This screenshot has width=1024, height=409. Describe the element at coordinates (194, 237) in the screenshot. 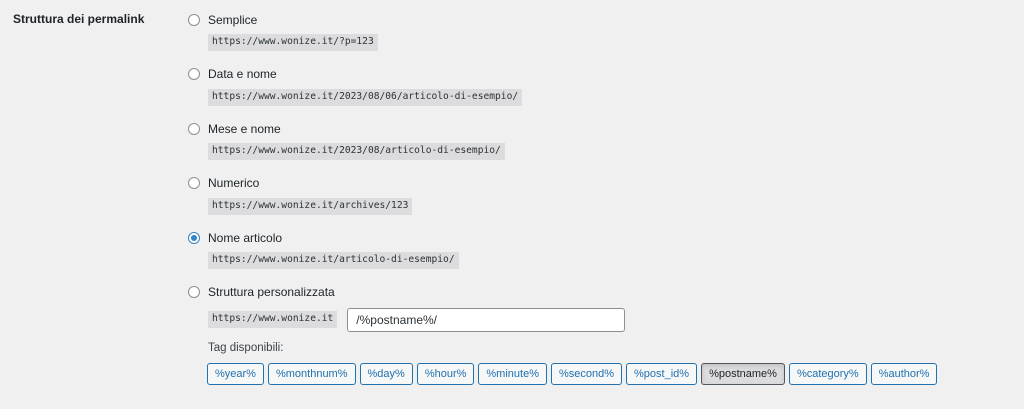

I see `radio-nome-articolo` at that location.